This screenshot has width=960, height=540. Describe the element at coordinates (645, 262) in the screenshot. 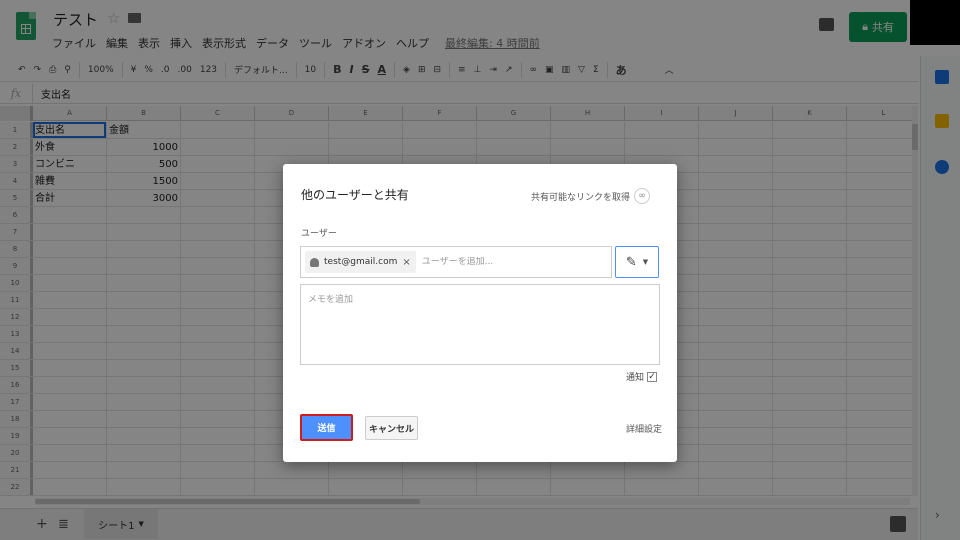

I see `chevron-down-icon: ▼` at that location.